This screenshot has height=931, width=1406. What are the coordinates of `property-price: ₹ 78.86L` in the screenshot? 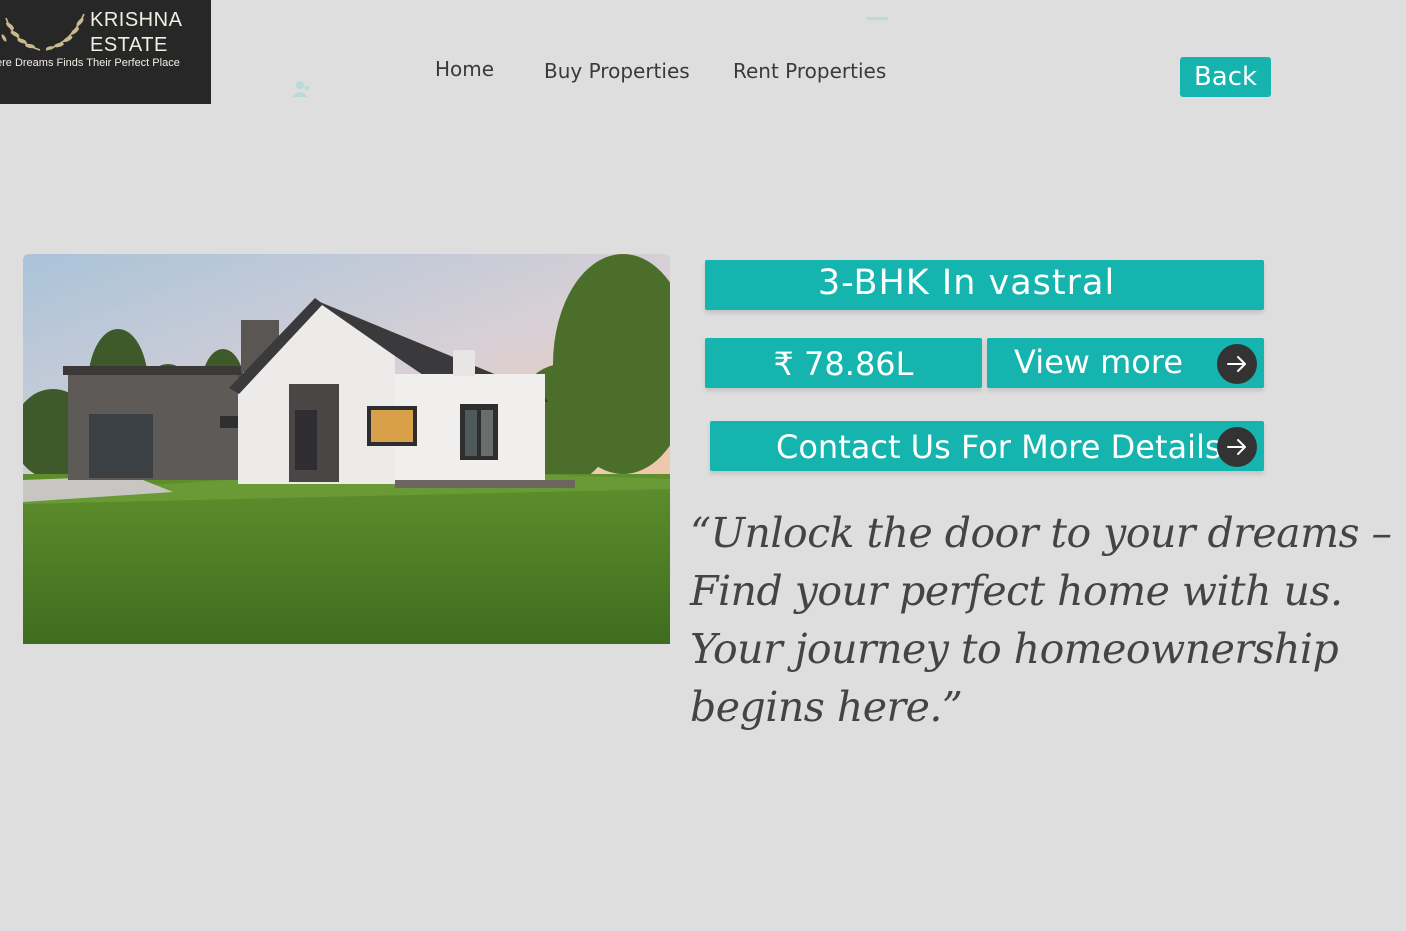 It's located at (843, 364).